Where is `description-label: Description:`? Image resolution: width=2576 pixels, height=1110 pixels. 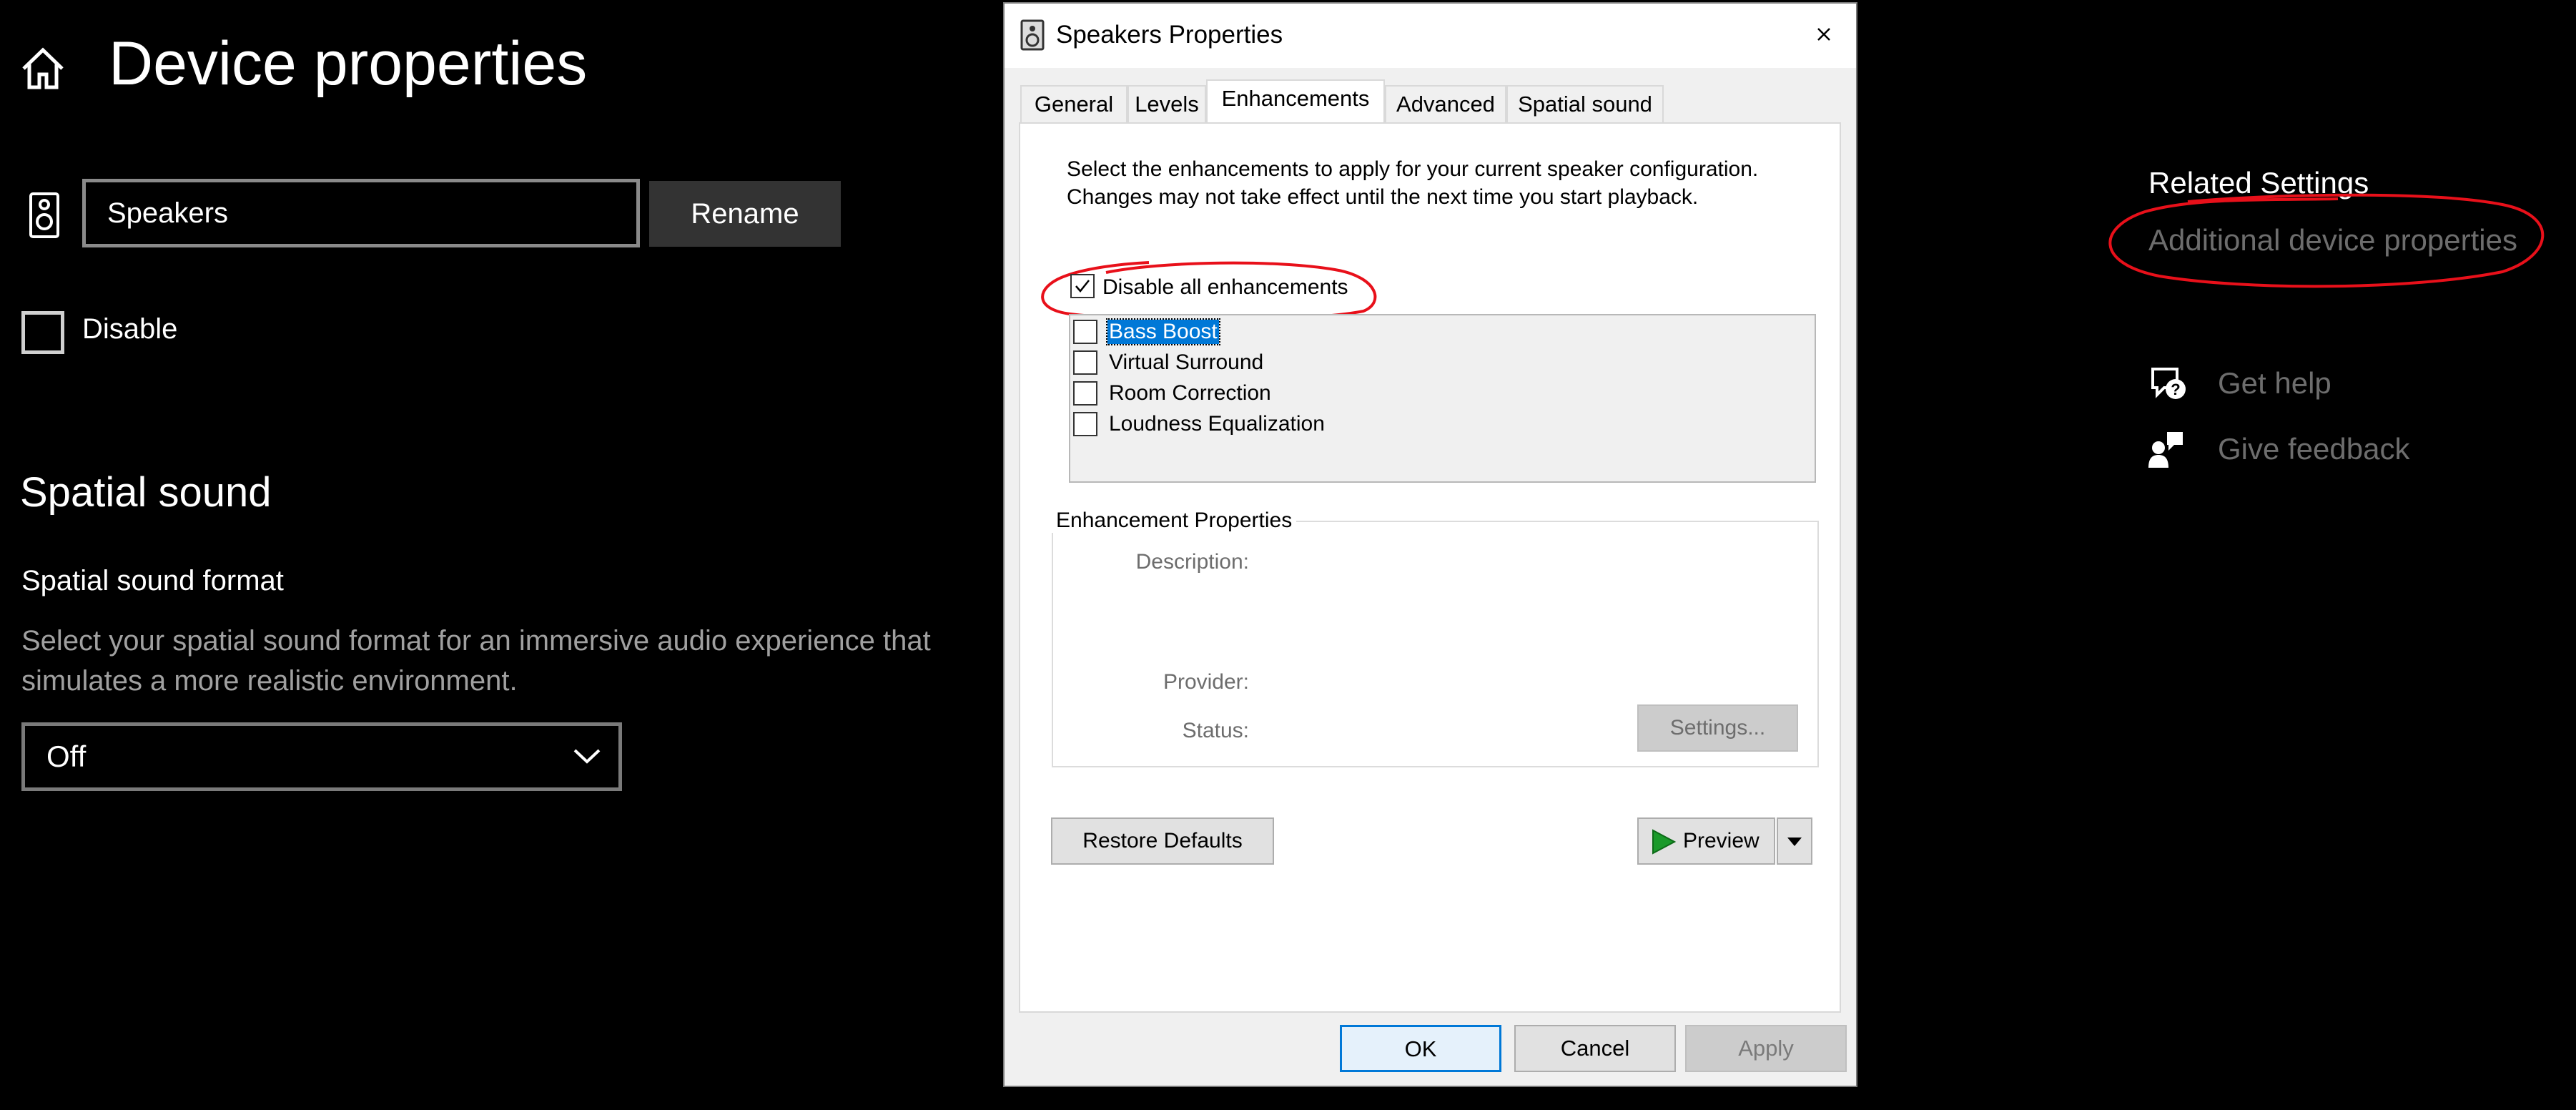
description-label: Description: is located at coordinates (1192, 562).